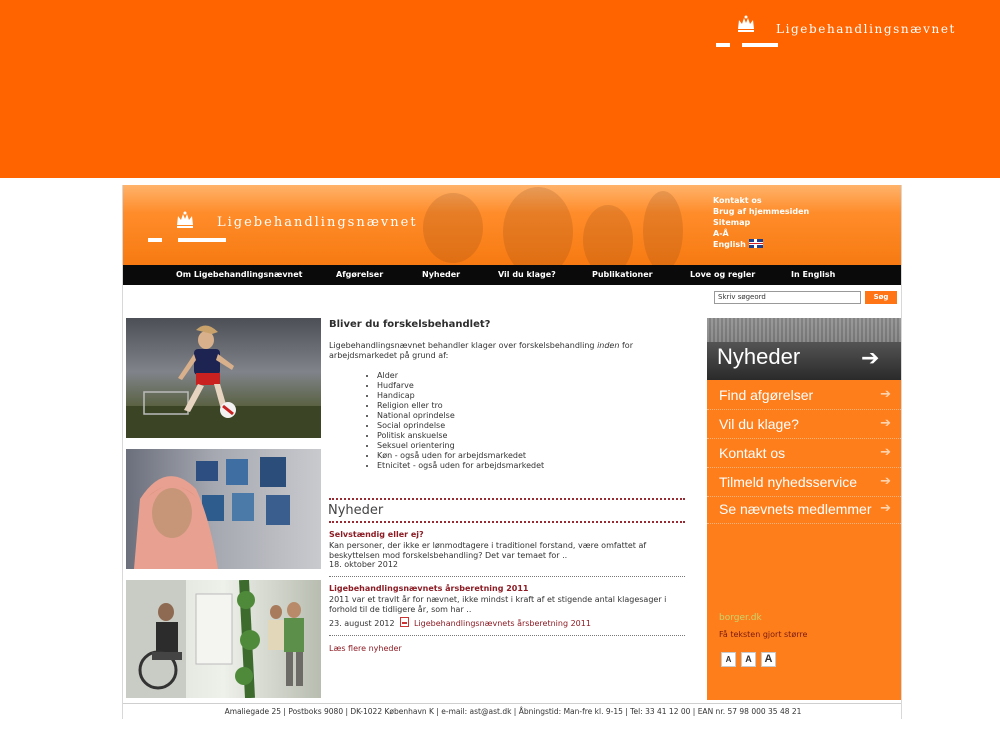  What do you see at coordinates (223, 639) in the screenshot?
I see `photo-office-wheelchair` at bounding box center [223, 639].